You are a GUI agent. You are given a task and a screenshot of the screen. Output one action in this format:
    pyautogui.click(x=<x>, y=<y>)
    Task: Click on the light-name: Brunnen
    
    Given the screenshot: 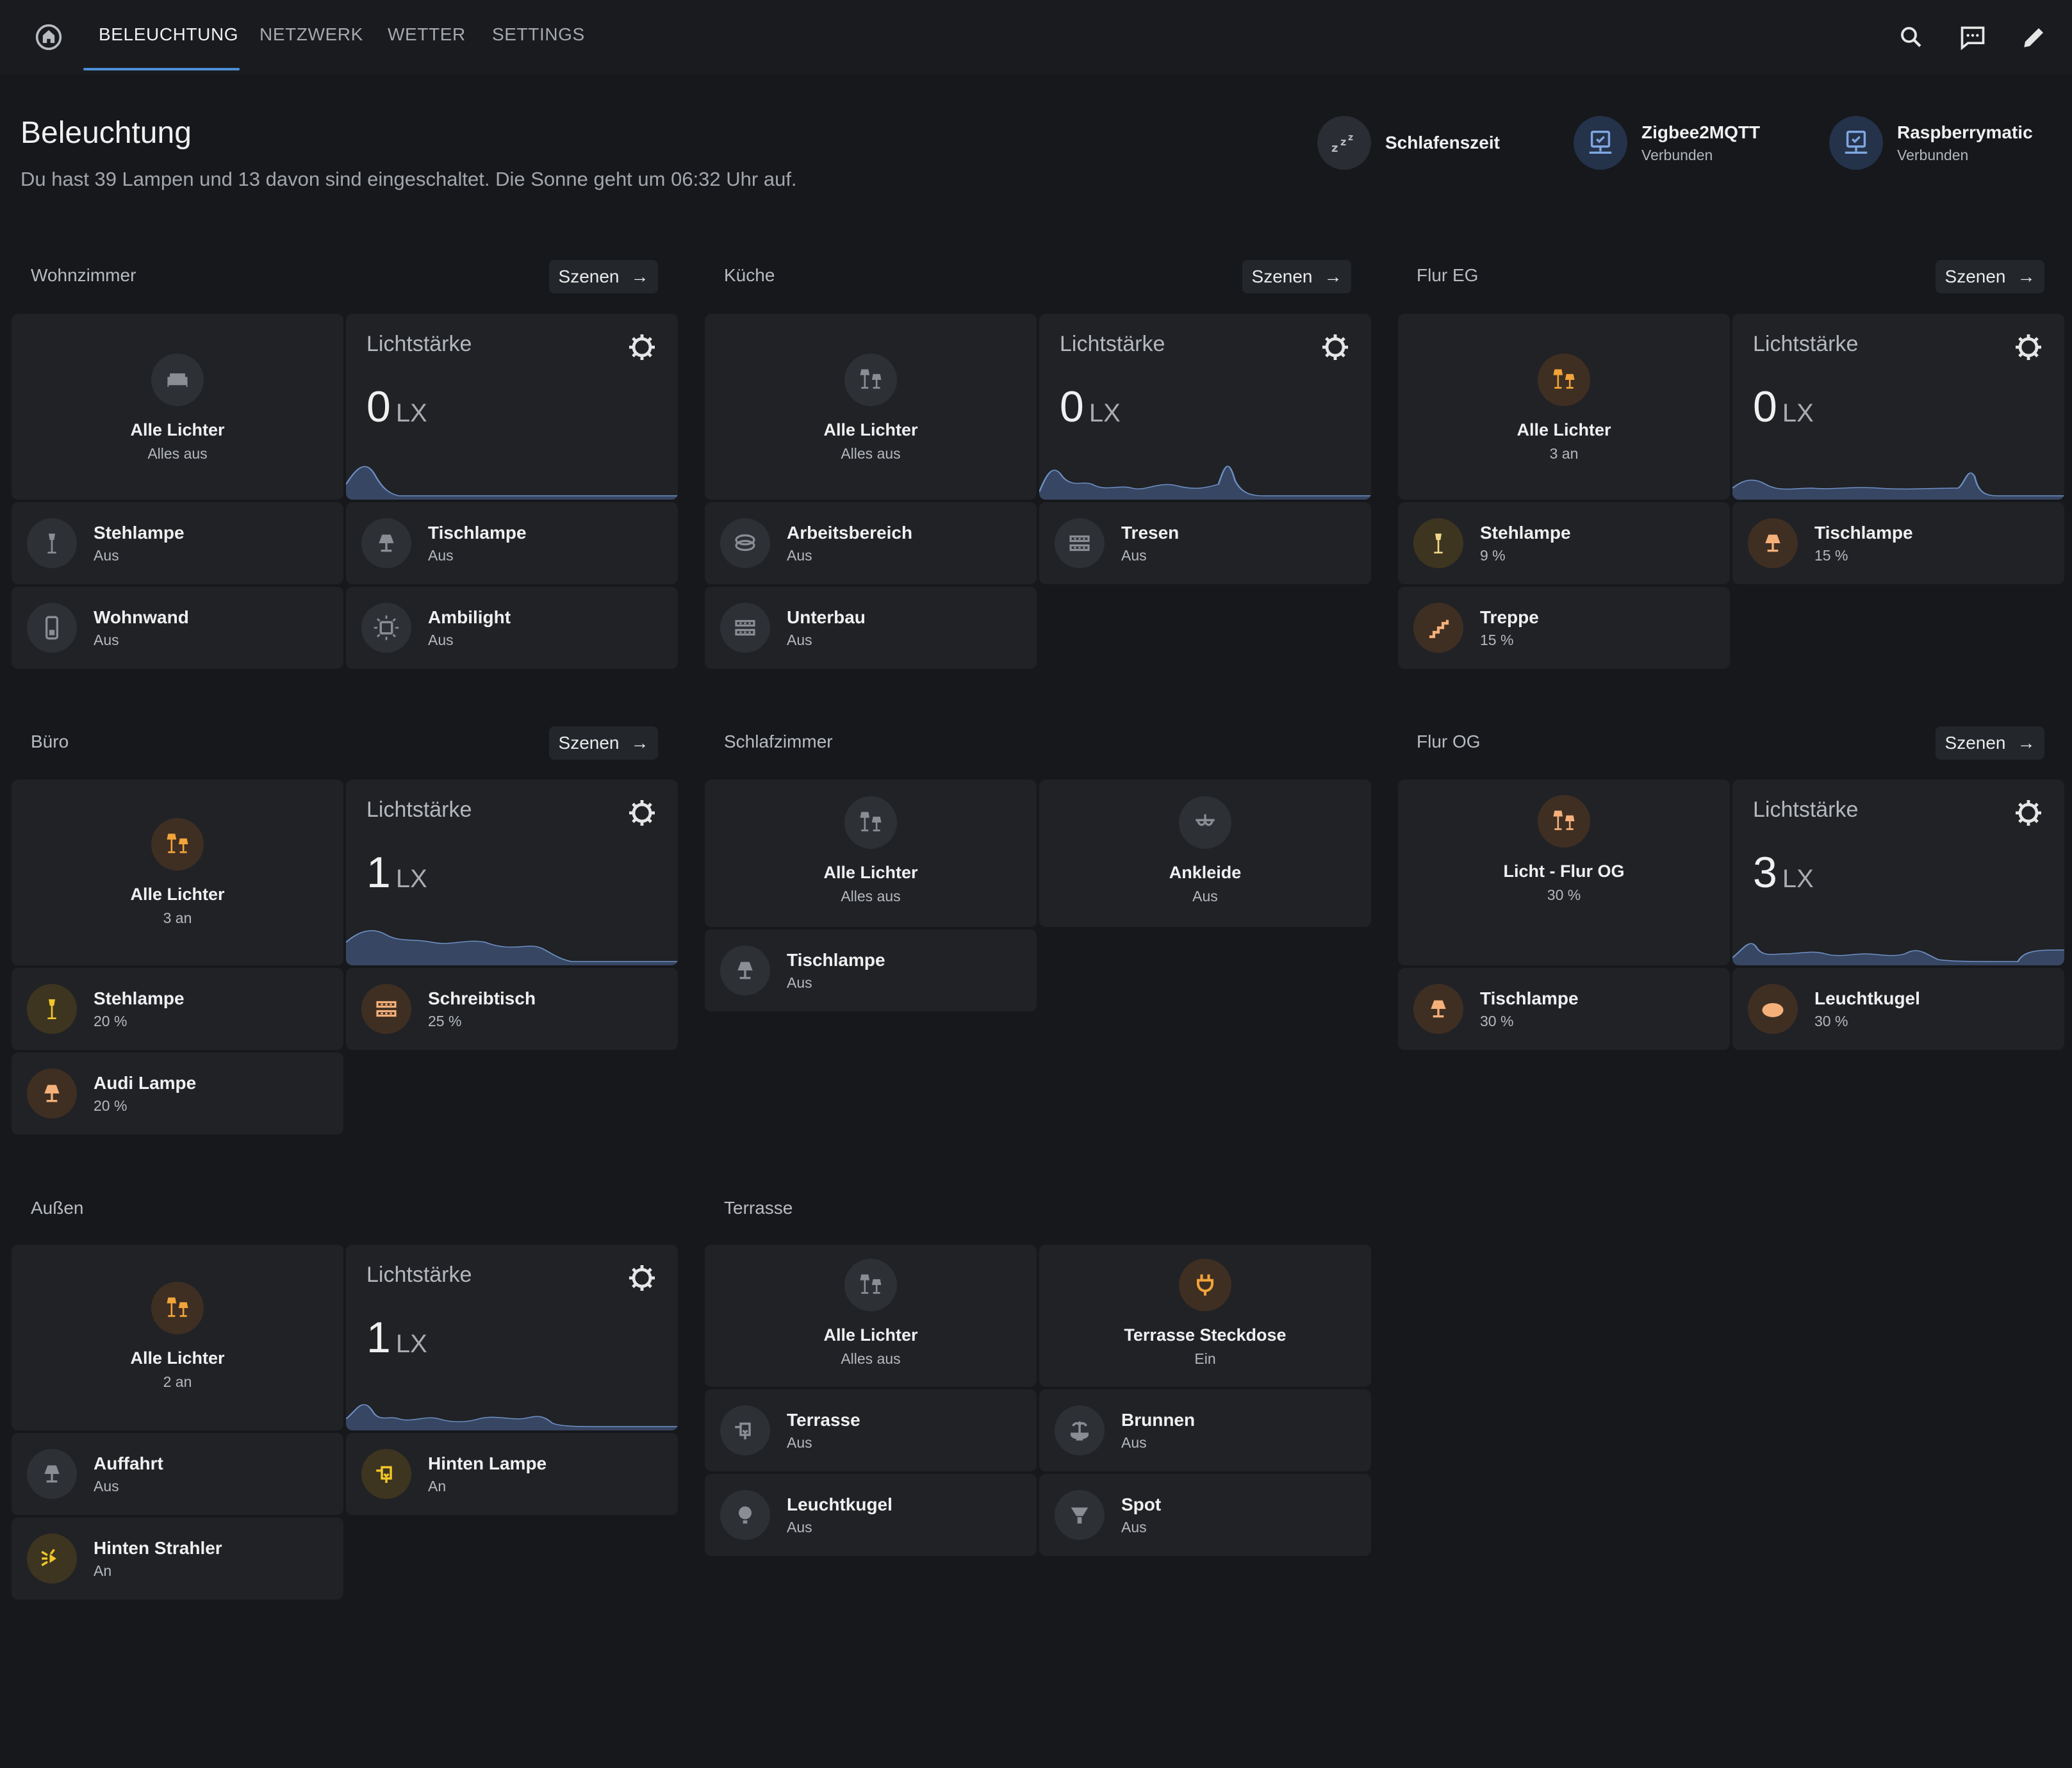 What is the action you would take?
    pyautogui.click(x=1158, y=1419)
    